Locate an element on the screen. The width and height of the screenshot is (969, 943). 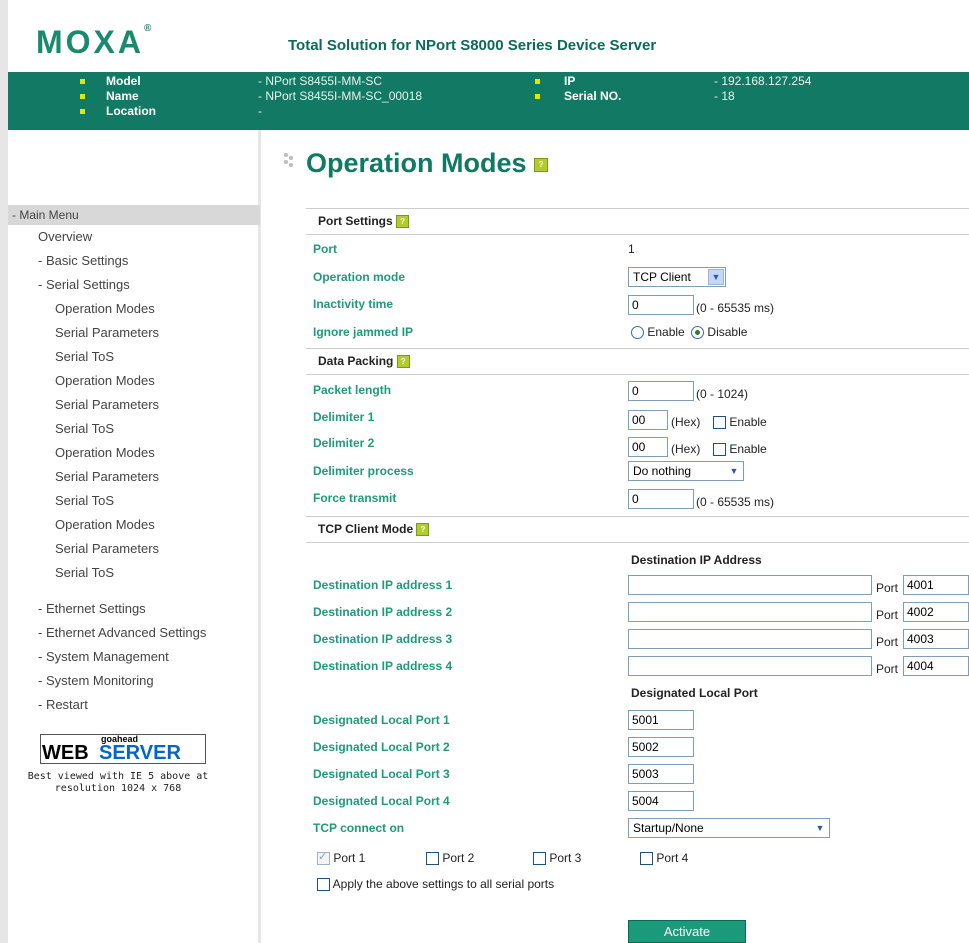
webserver-web-text: WEB is located at coordinates (65, 753).